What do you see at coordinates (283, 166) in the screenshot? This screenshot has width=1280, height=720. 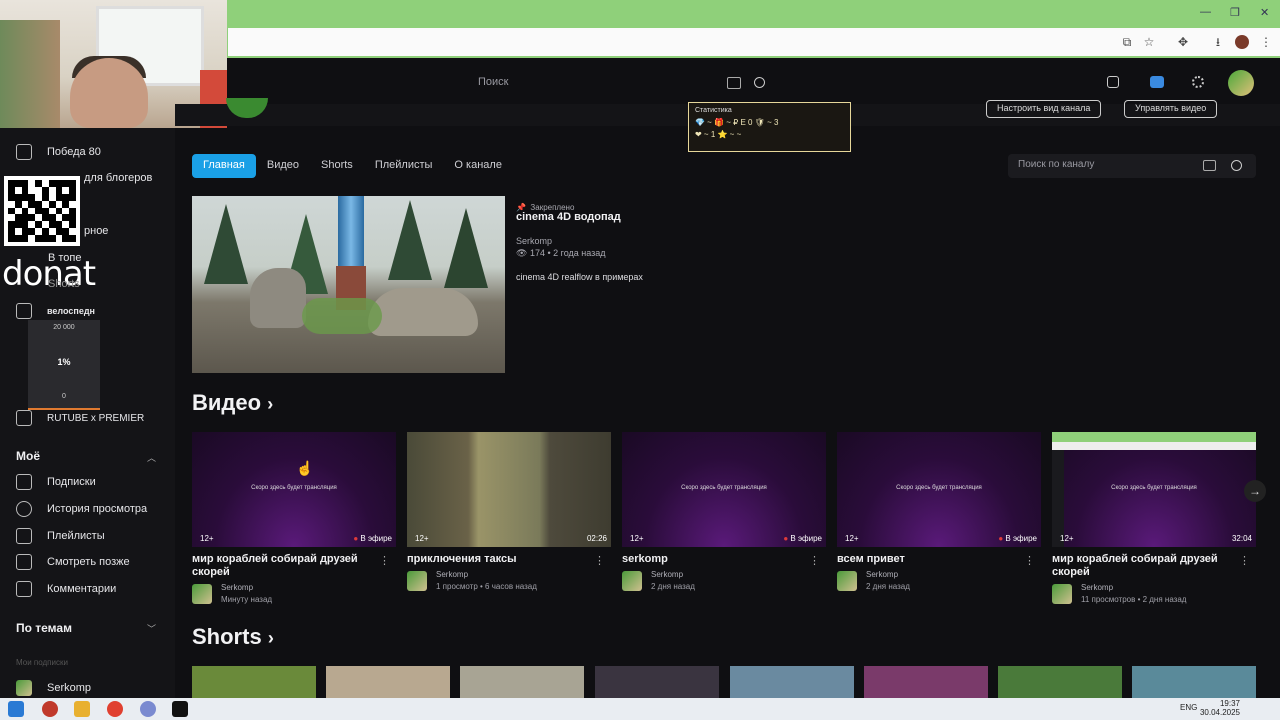 I see `tab-videos: Видео` at bounding box center [283, 166].